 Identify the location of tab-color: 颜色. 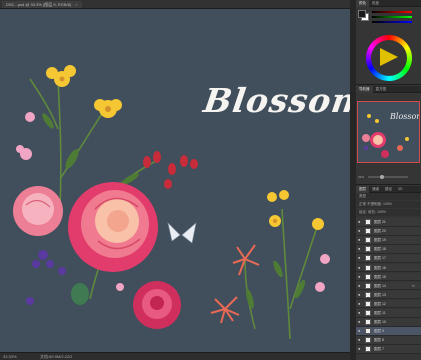
(362, 3).